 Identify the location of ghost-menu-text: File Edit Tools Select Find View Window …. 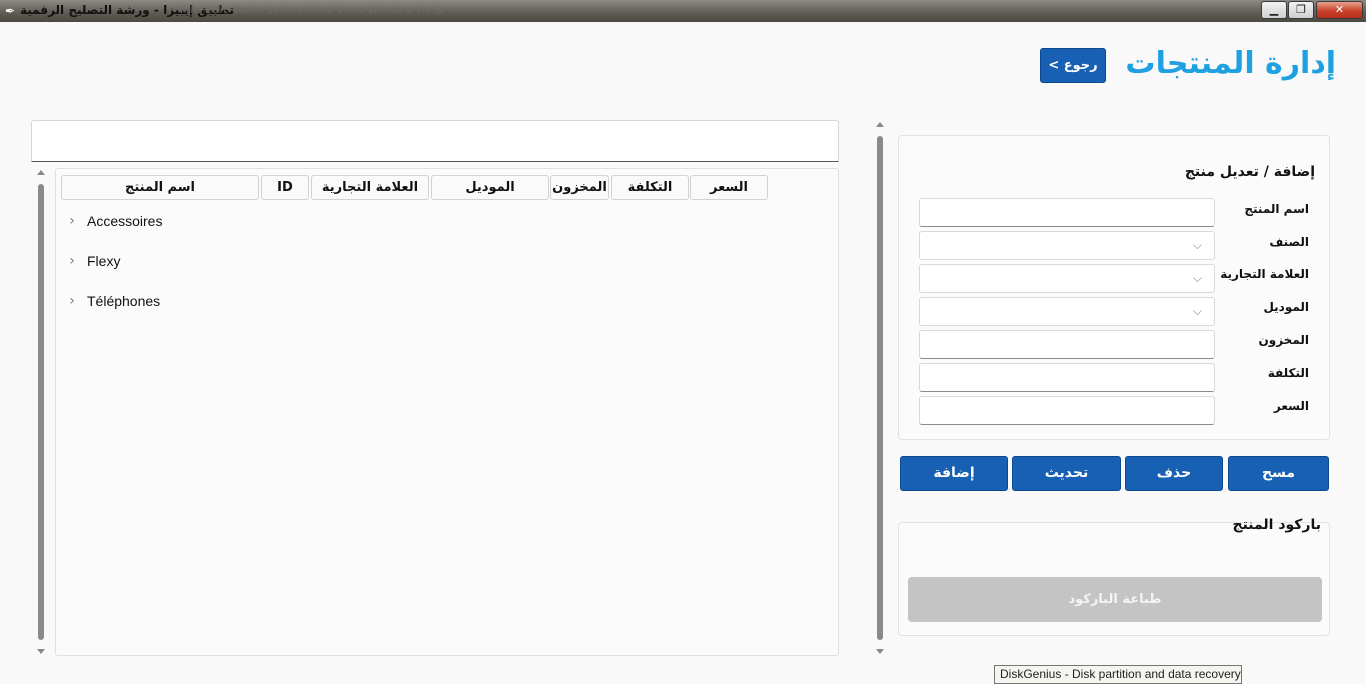
(312, 10).